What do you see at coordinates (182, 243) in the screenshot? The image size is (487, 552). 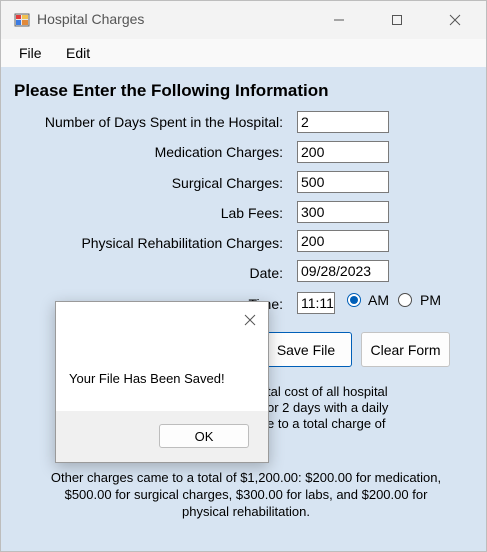 I see `rehab-label: Physical Rehabilitation Charges:` at bounding box center [182, 243].